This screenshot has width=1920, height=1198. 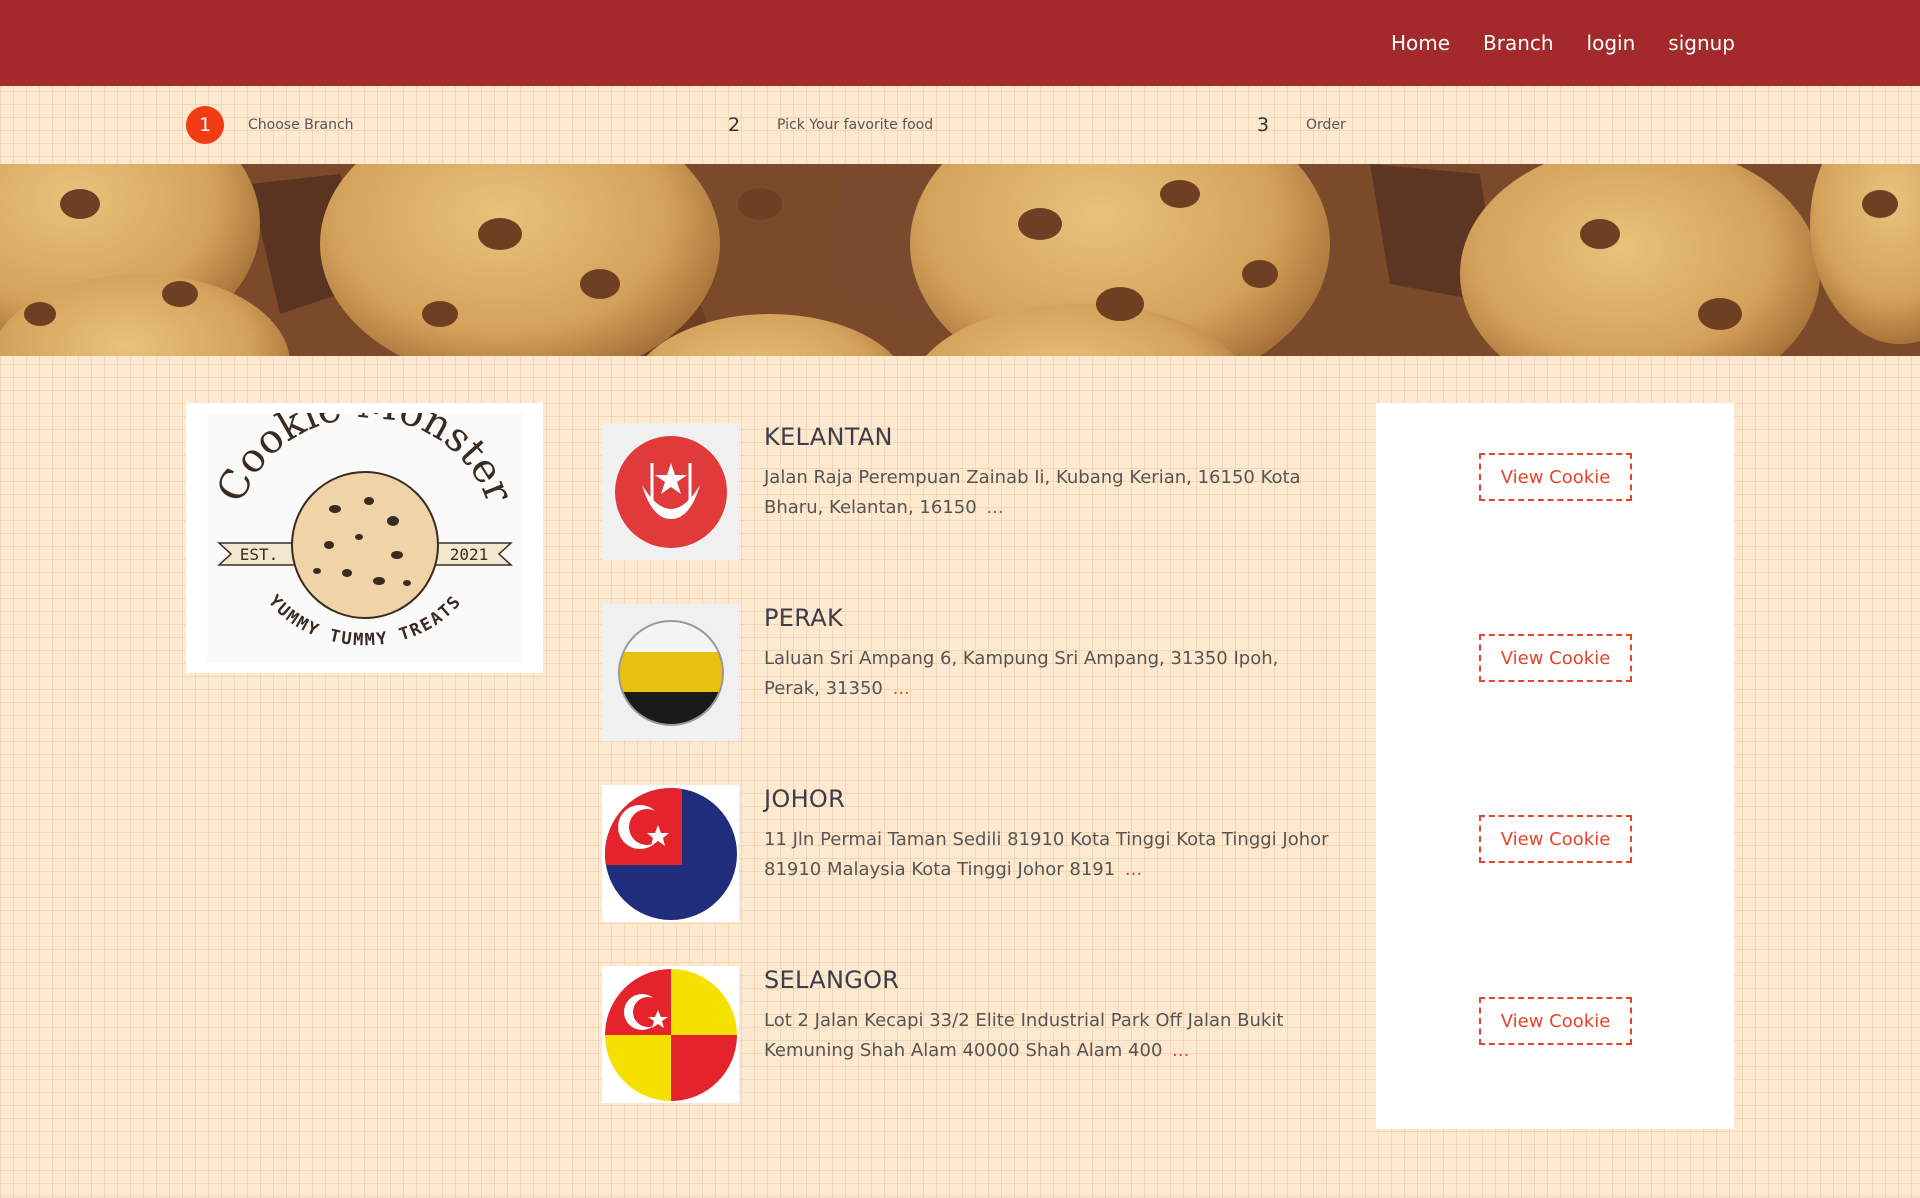 I want to click on step-choose-branch: 1 Choose Branch, so click(x=270, y=125).